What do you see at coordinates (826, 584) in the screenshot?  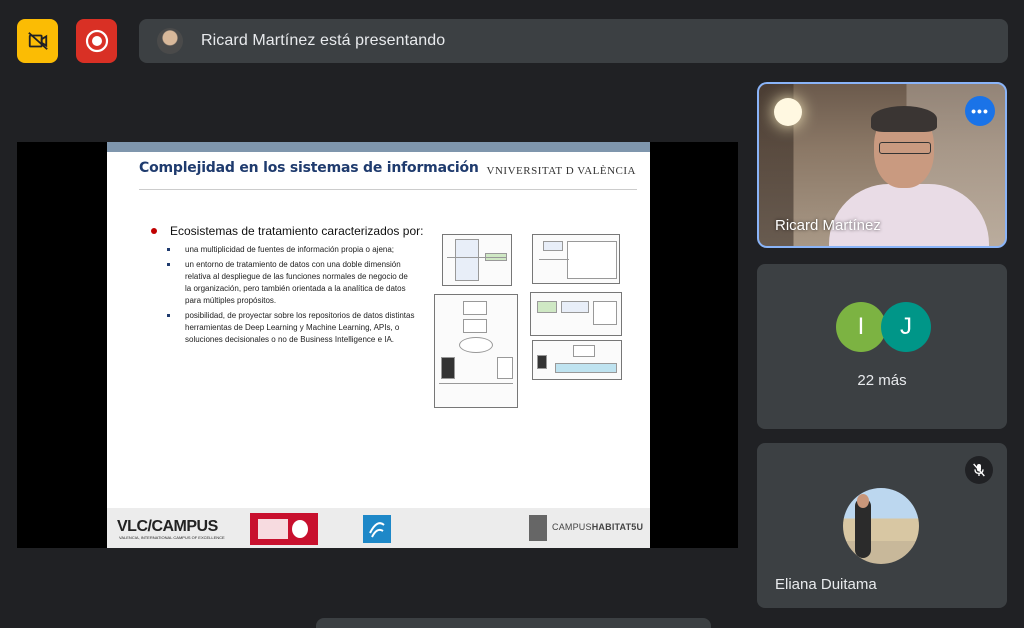 I see `participant-name: Eliana Duitama` at bounding box center [826, 584].